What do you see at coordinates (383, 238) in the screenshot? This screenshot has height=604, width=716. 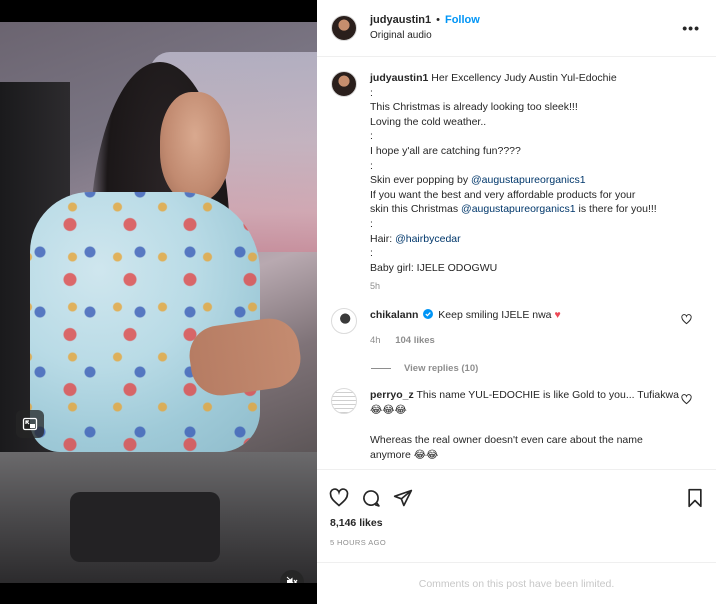 I see `caption-line: Hair:` at bounding box center [383, 238].